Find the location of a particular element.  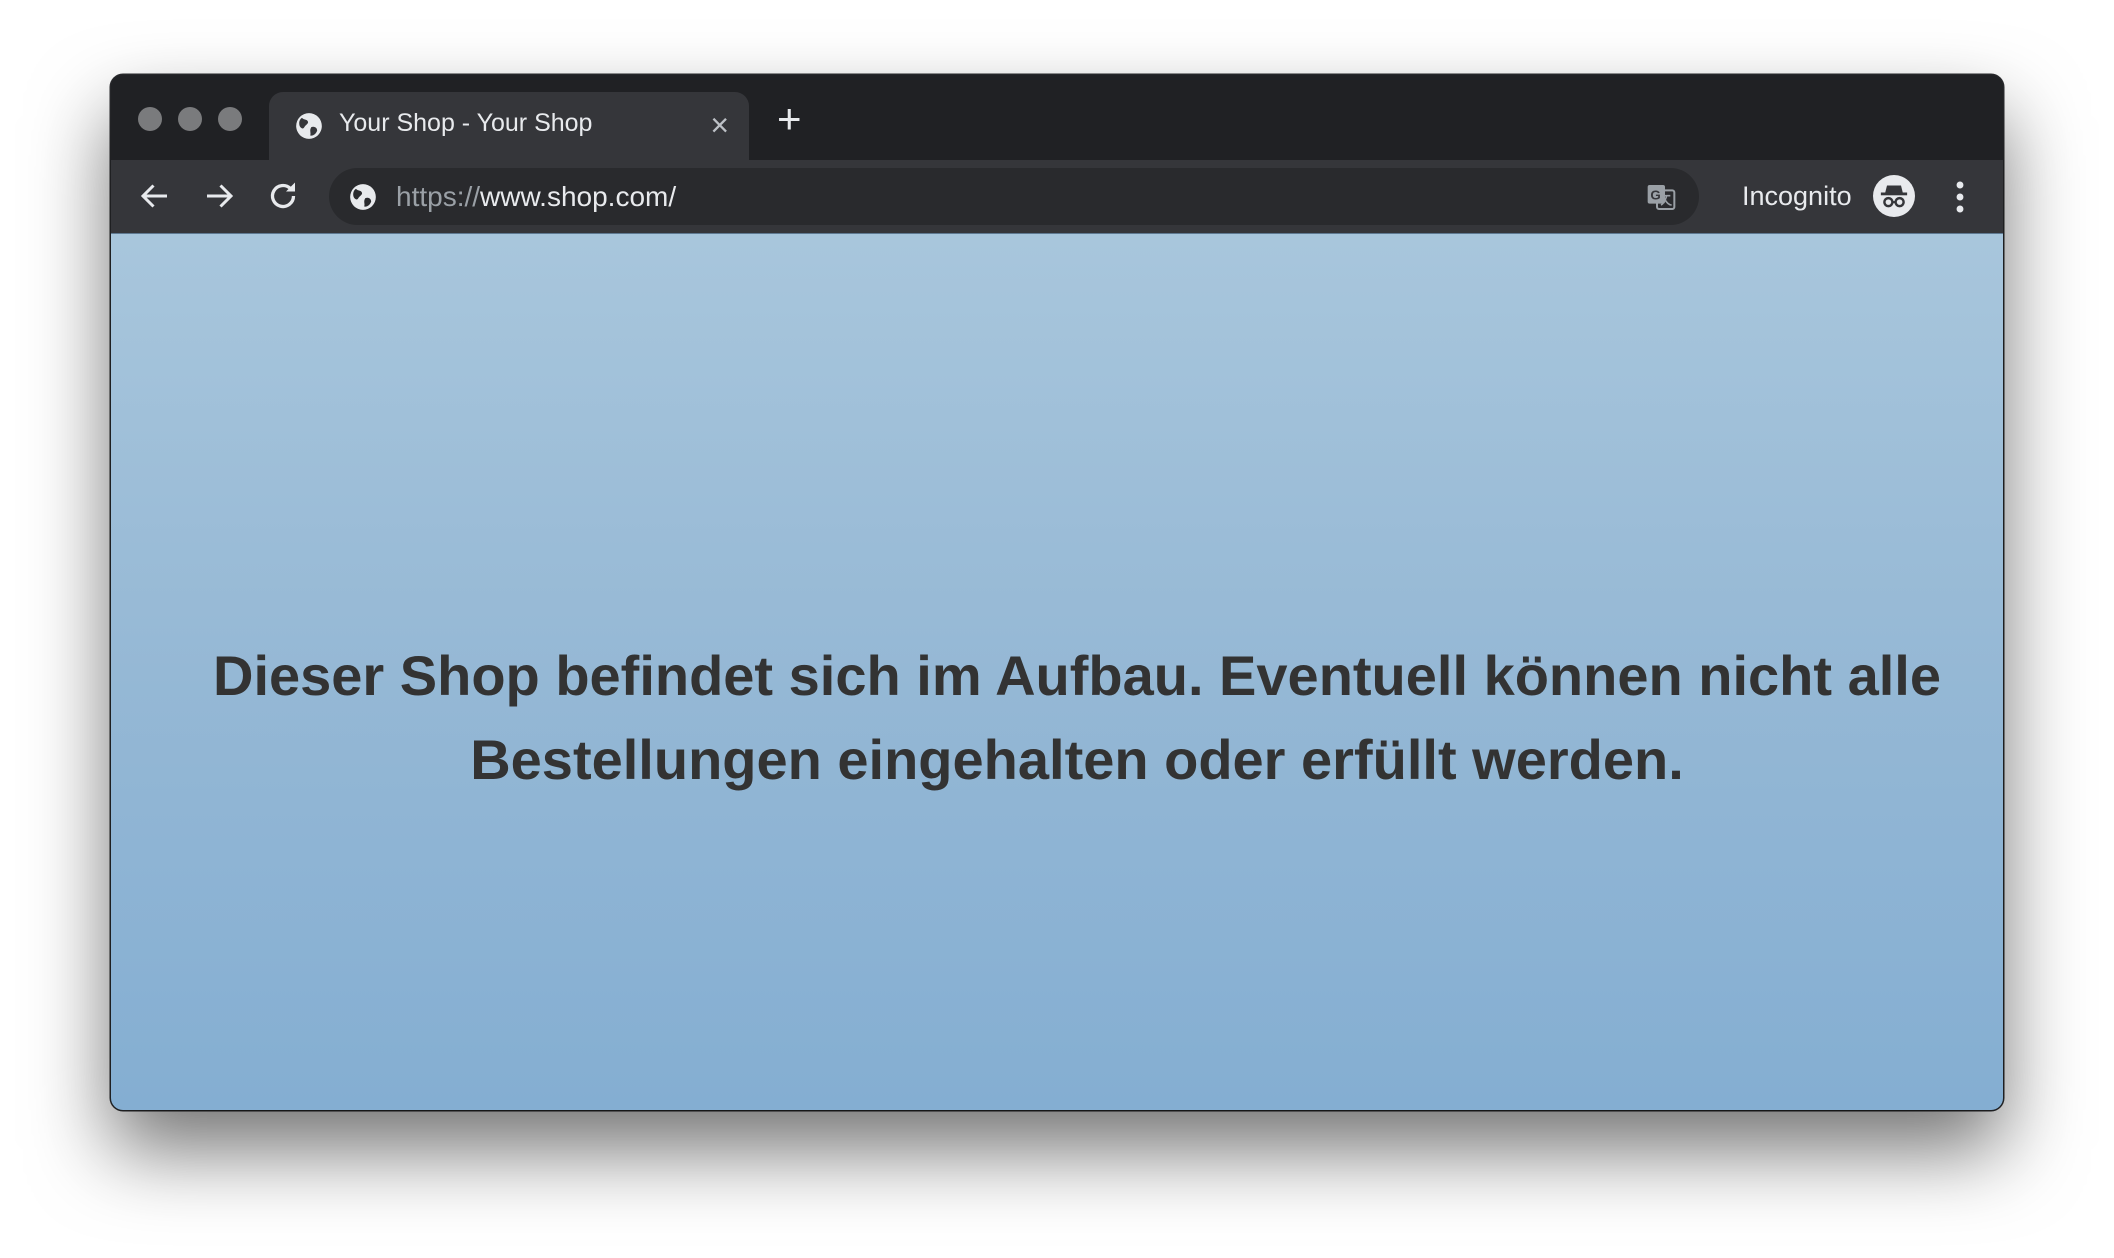

url-host: www.shop.com/ is located at coordinates (578, 196).